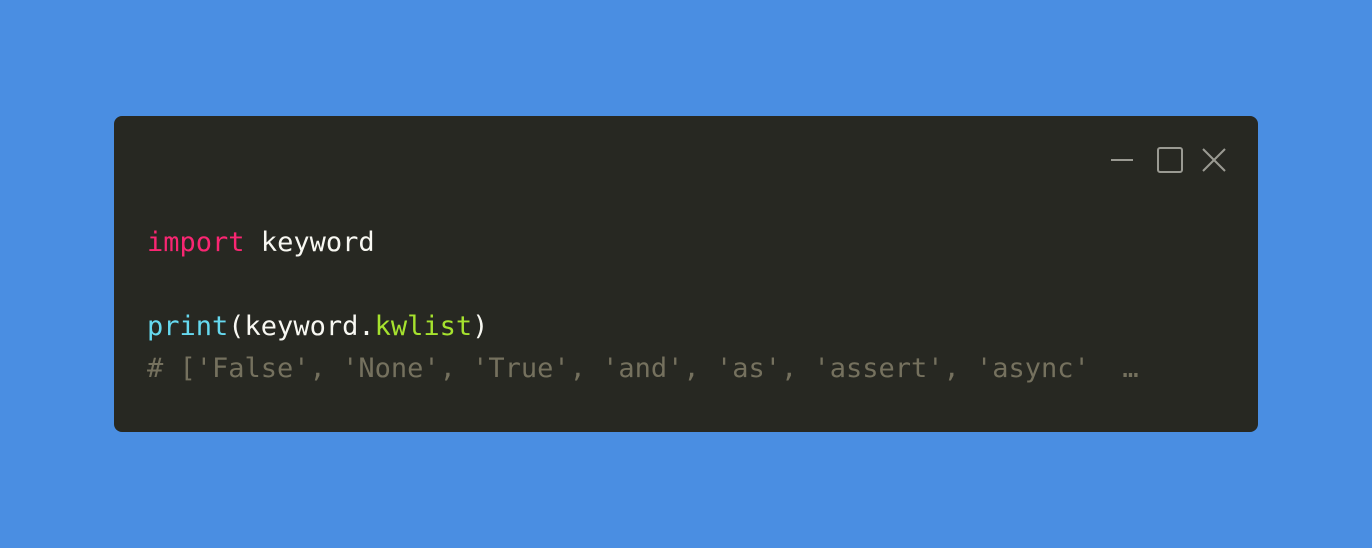 The width and height of the screenshot is (1372, 548). I want to click on code-line-1: import keyword, so click(643, 243).